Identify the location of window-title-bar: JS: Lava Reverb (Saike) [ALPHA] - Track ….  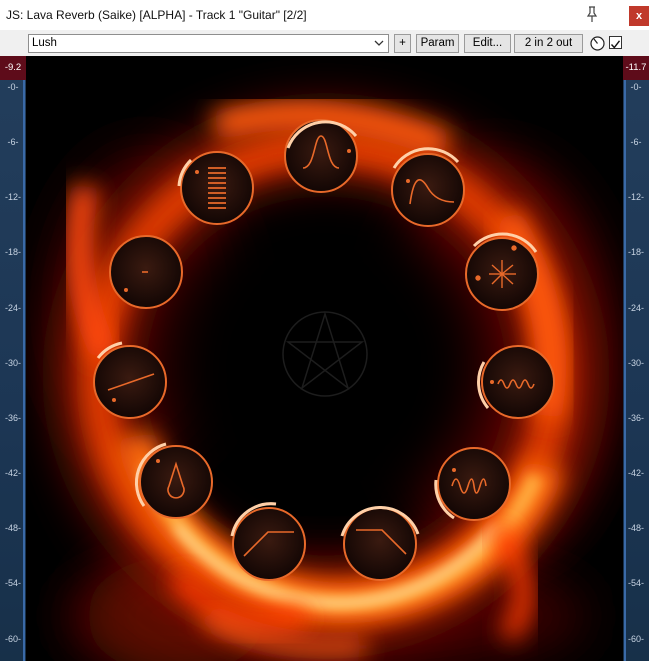
(324, 15).